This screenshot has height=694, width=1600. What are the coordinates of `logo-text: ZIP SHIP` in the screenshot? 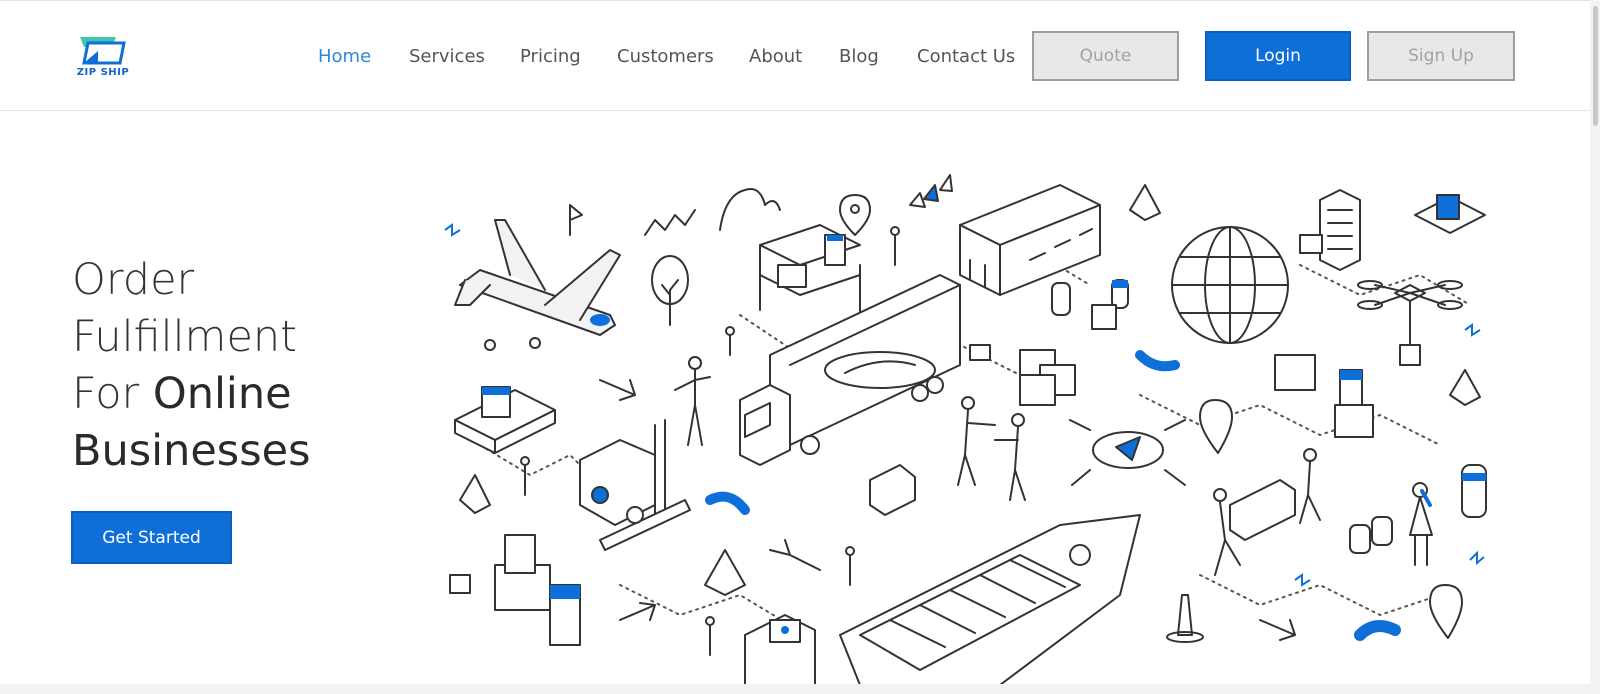 It's located at (103, 72).